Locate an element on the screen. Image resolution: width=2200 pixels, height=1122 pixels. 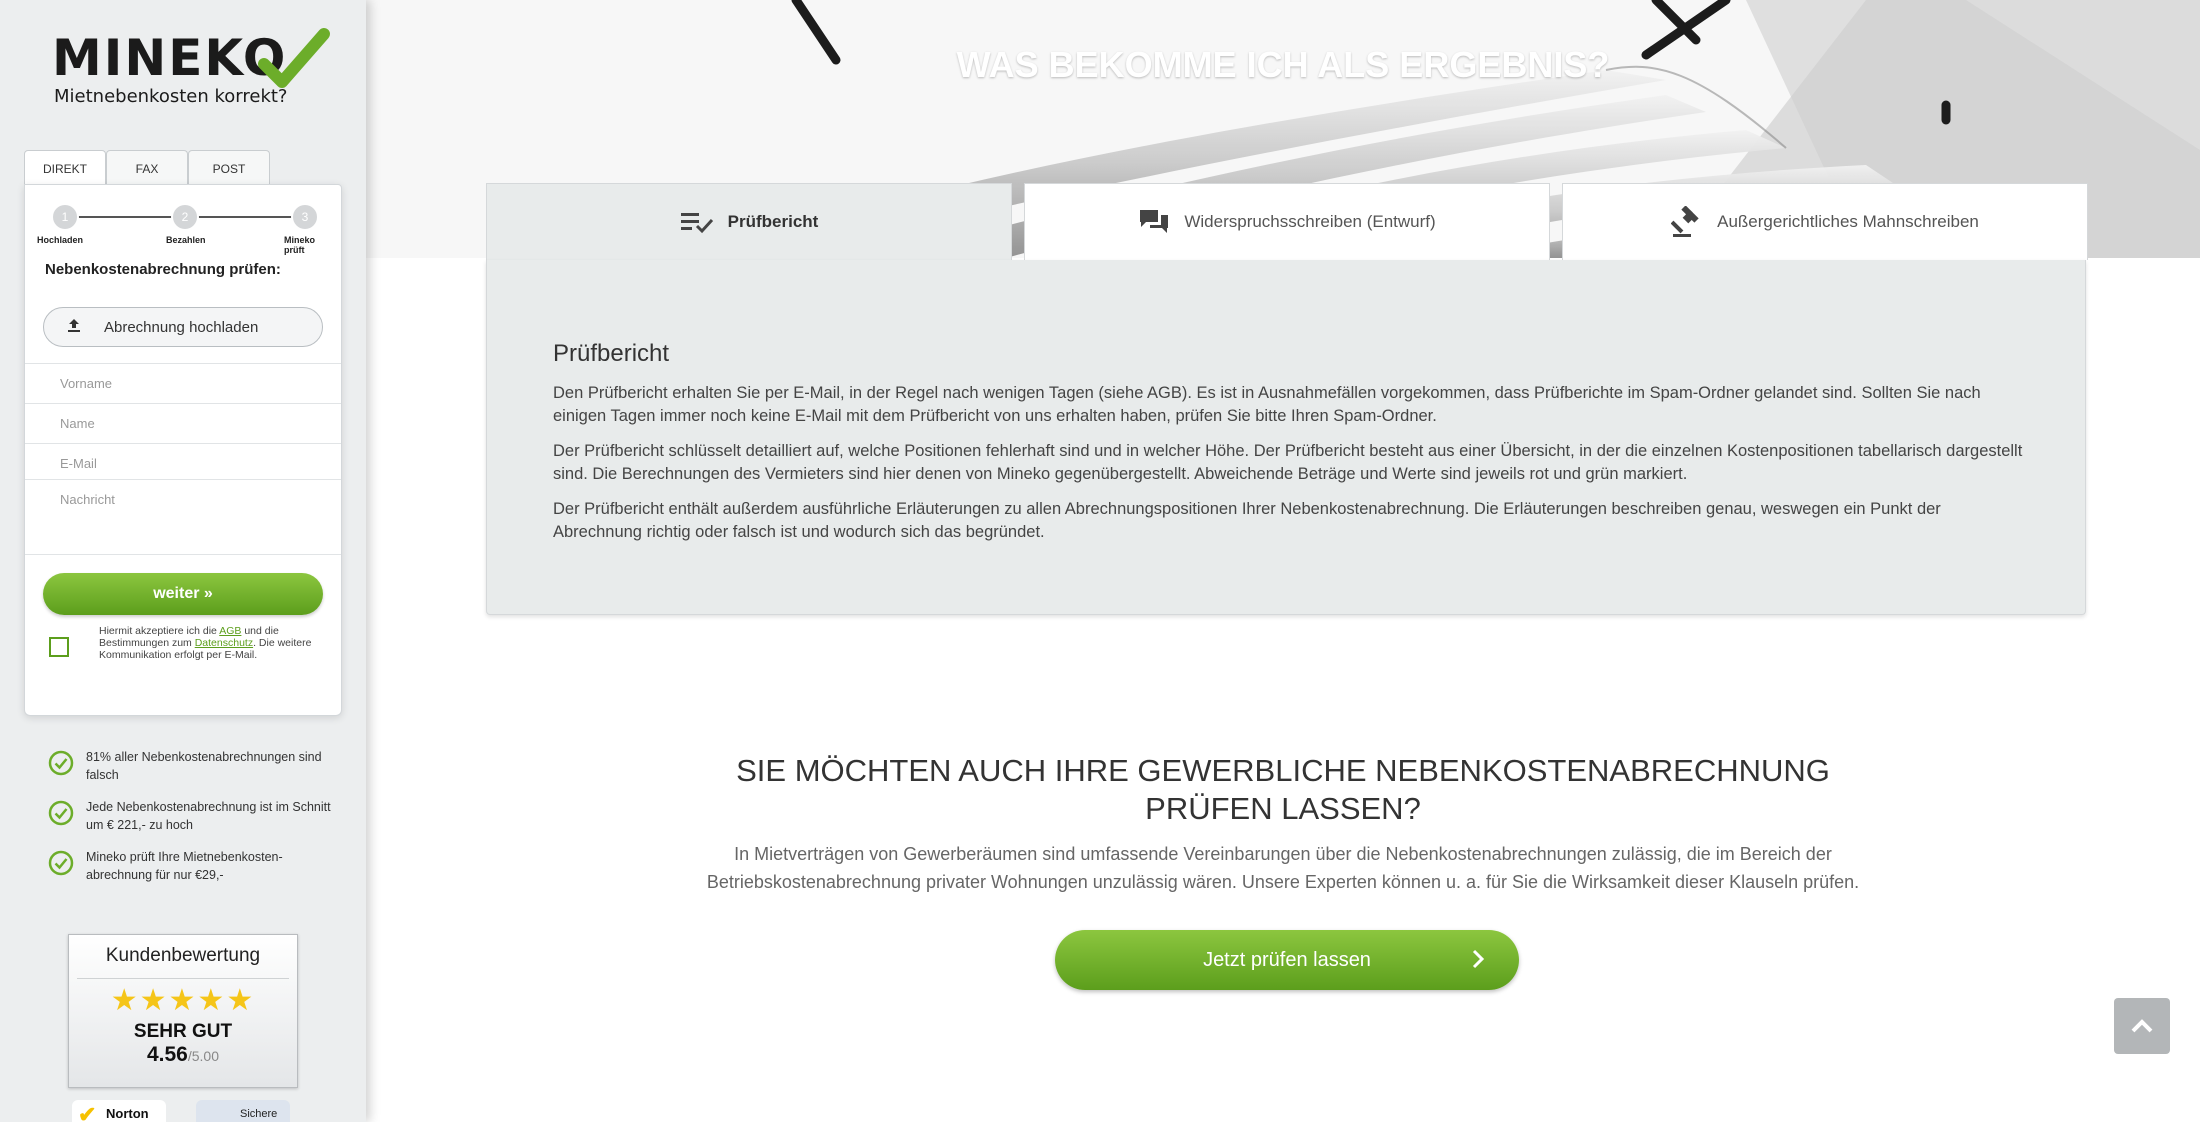
step-1-label: Hochladen is located at coordinates (60, 240).